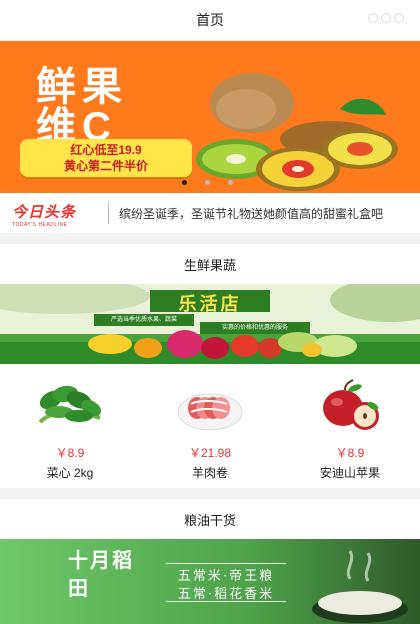 Image resolution: width=420 pixels, height=624 pixels. What do you see at coordinates (70, 473) in the screenshot?
I see `product-name: 菜心 2kg` at bounding box center [70, 473].